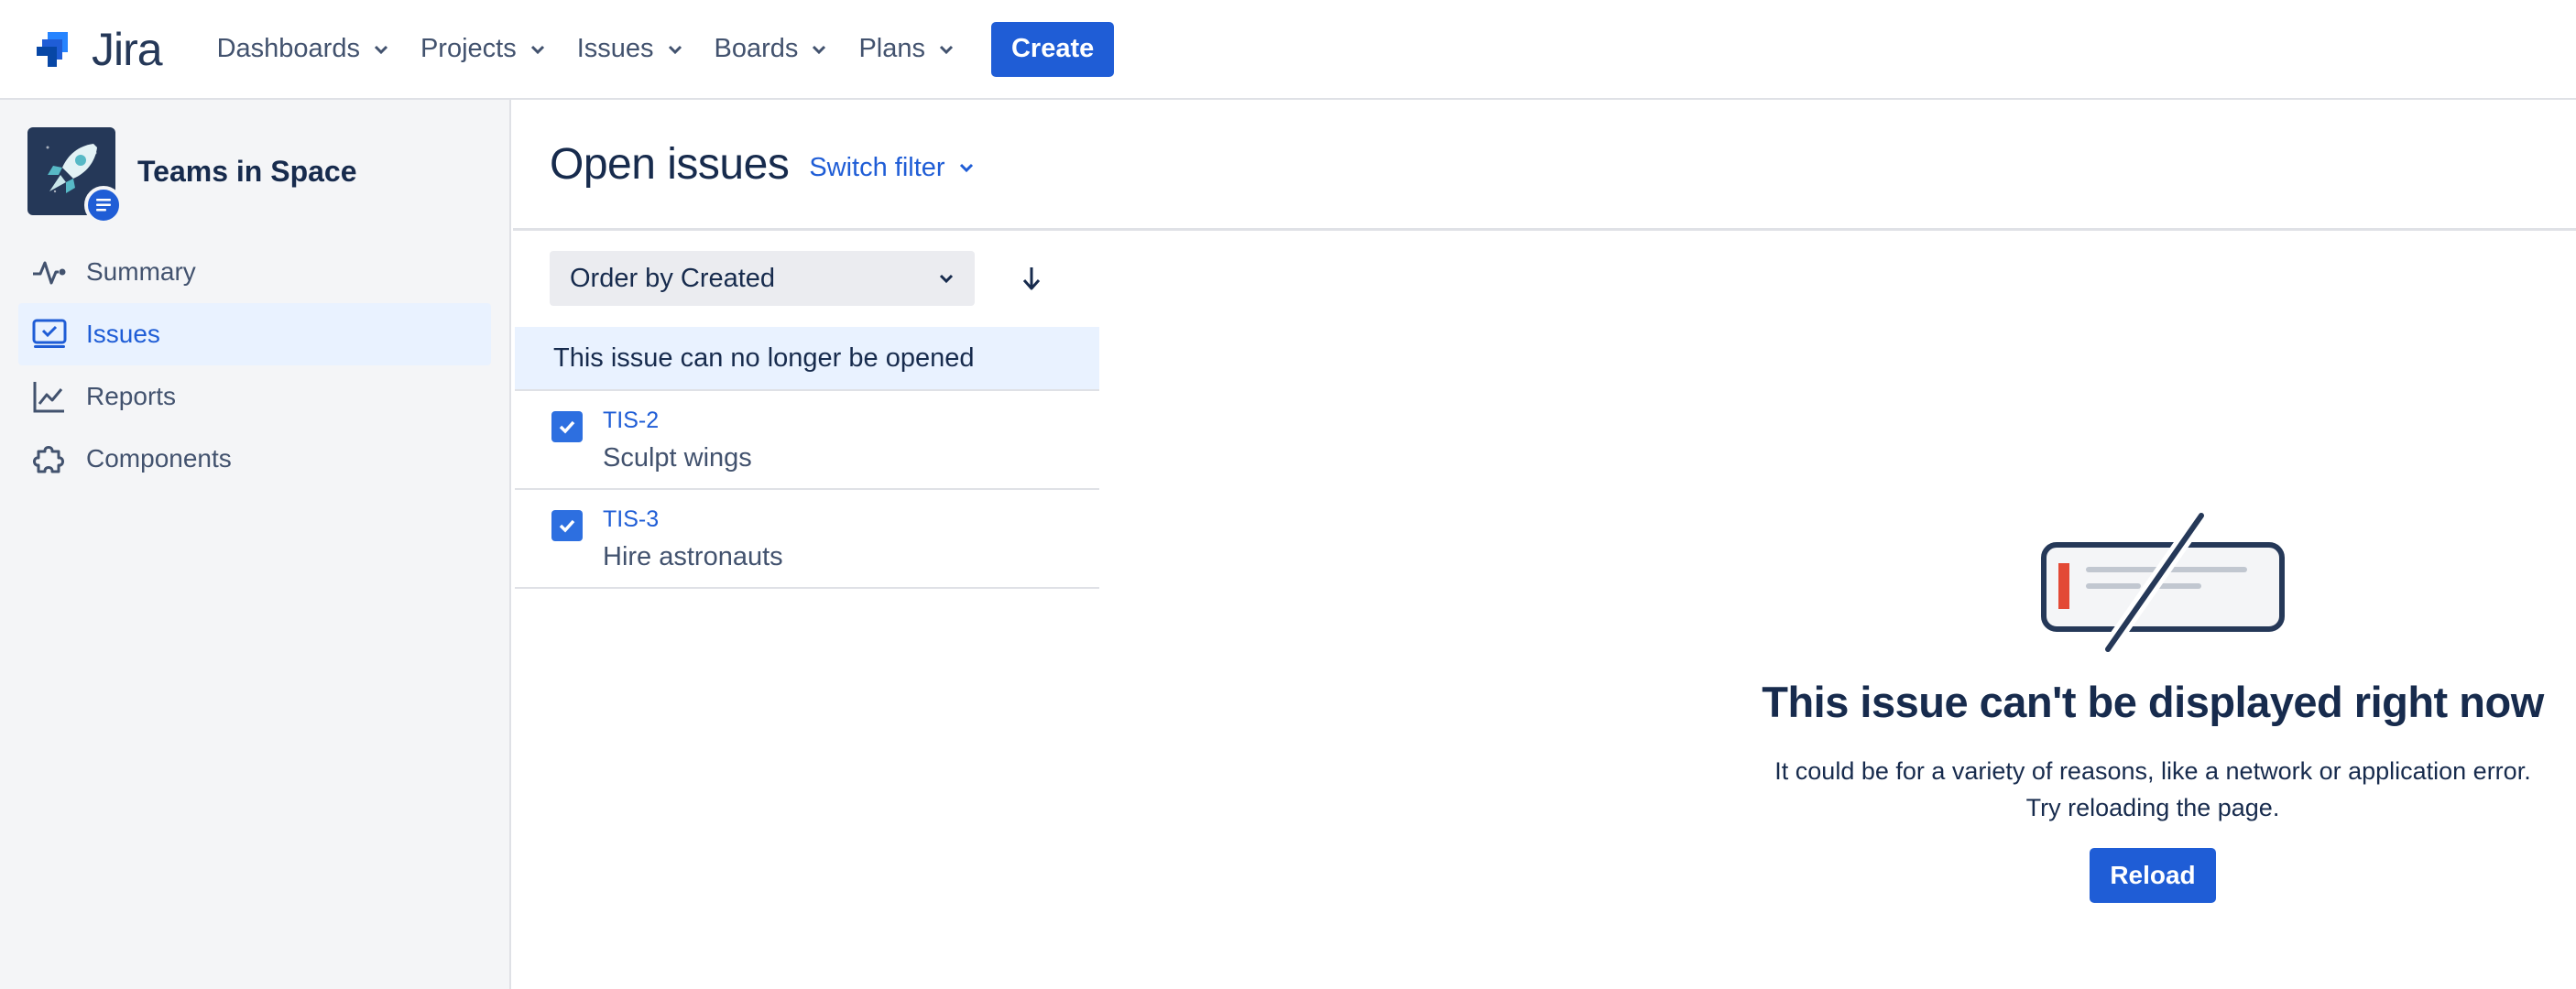 This screenshot has width=2576, height=989. What do you see at coordinates (255, 334) in the screenshot?
I see `sidebar-item-issues: Issues` at bounding box center [255, 334].